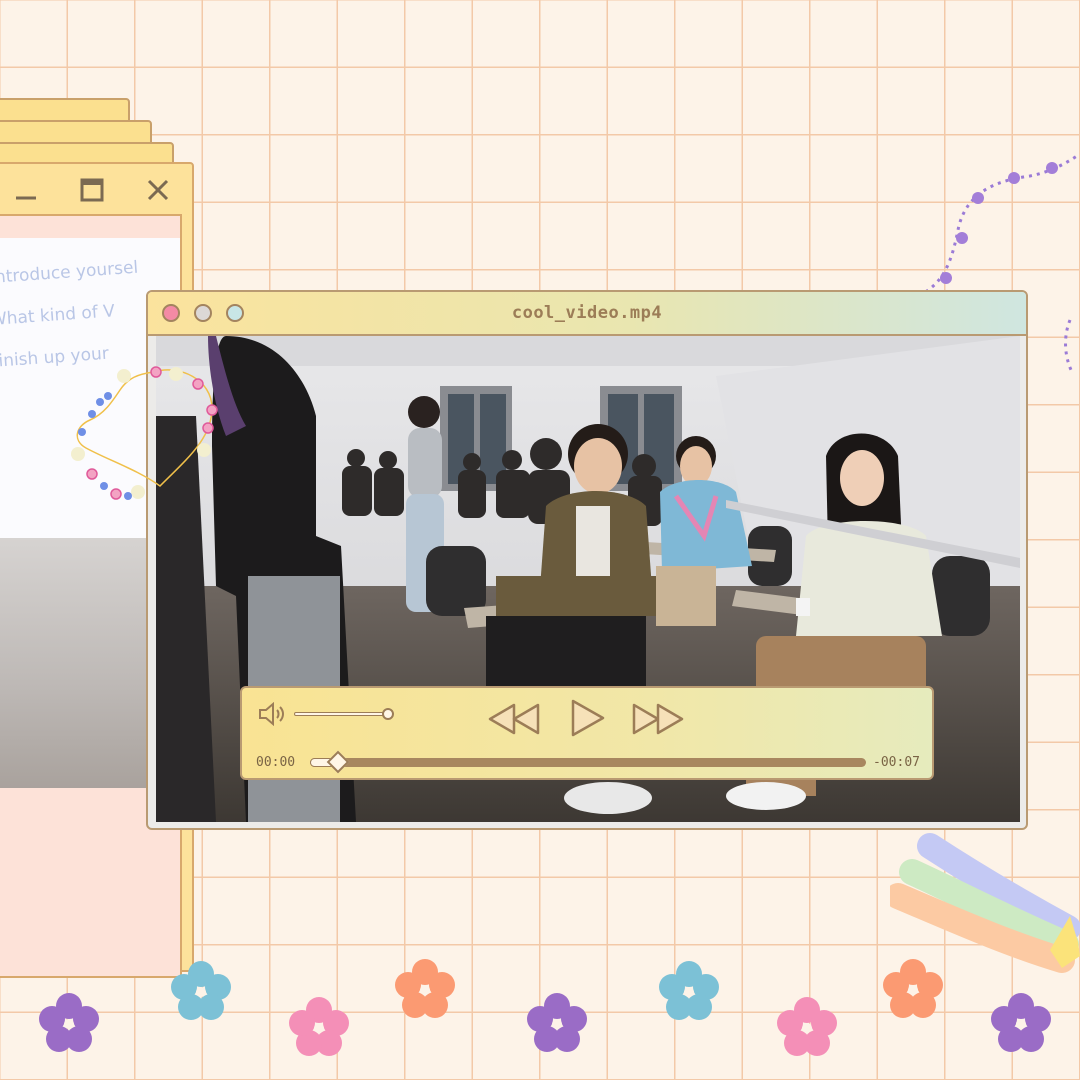 This screenshot has width=1080, height=1080. What do you see at coordinates (273, 714) in the screenshot?
I see `volume-icon` at bounding box center [273, 714].